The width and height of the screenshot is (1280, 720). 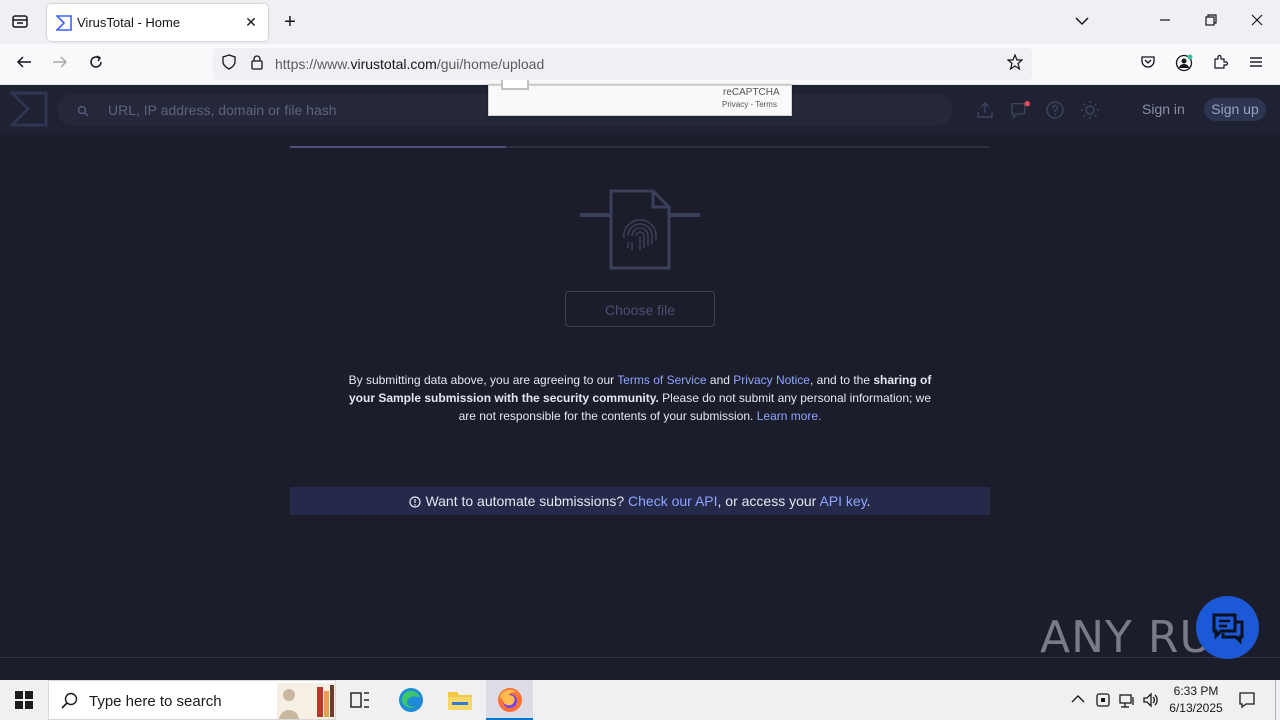 I want to click on choose-file-button: Choose file, so click(x=640, y=309).